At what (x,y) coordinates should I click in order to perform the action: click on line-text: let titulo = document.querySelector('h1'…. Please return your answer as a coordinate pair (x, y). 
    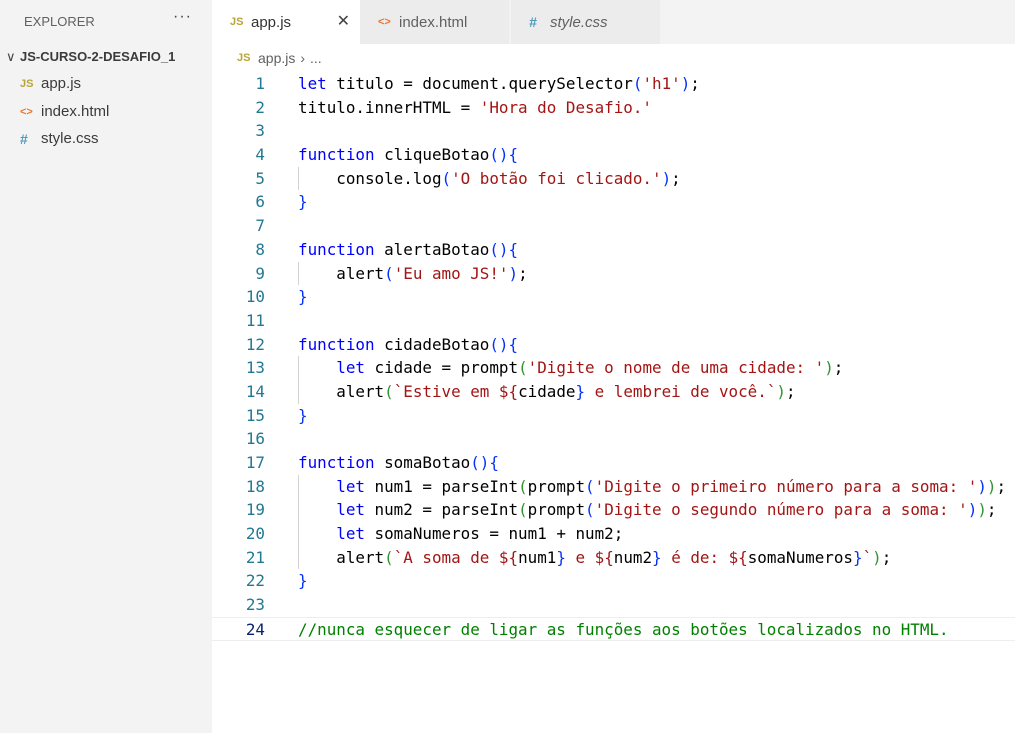
    Looking at the image, I should click on (499, 84).